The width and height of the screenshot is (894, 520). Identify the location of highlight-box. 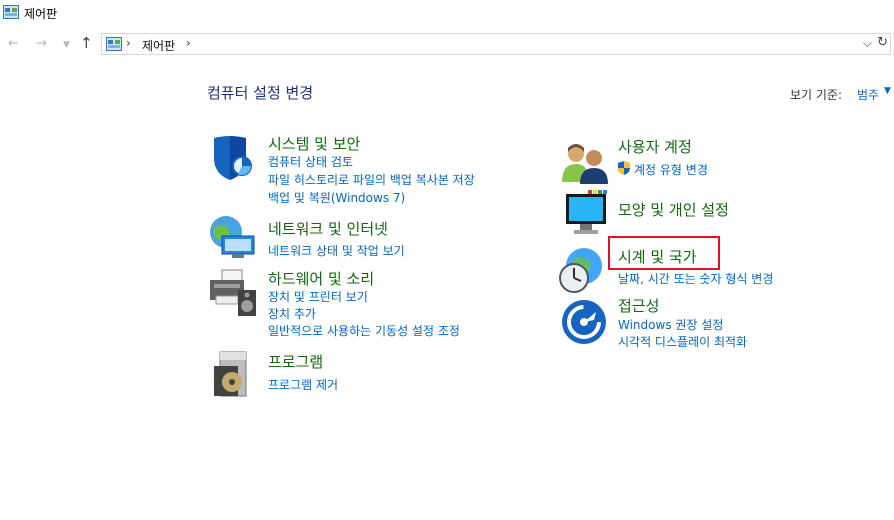
(664, 253).